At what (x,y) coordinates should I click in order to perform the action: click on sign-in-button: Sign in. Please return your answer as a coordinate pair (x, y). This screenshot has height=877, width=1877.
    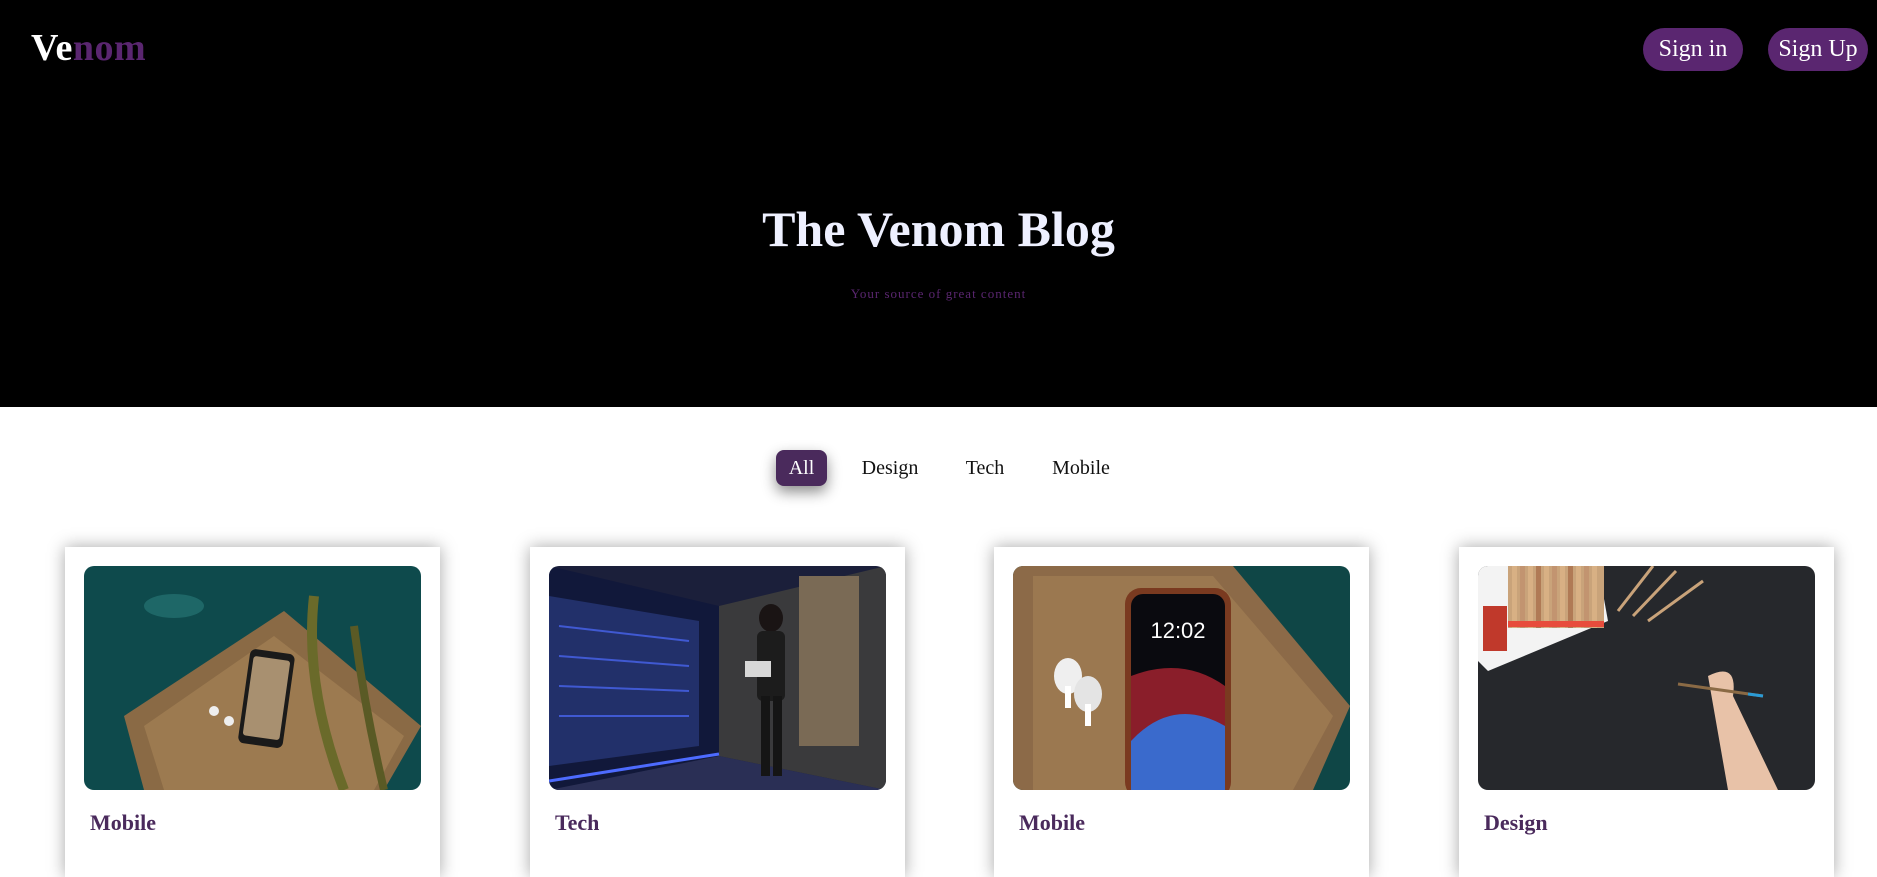
    Looking at the image, I should click on (1693, 49).